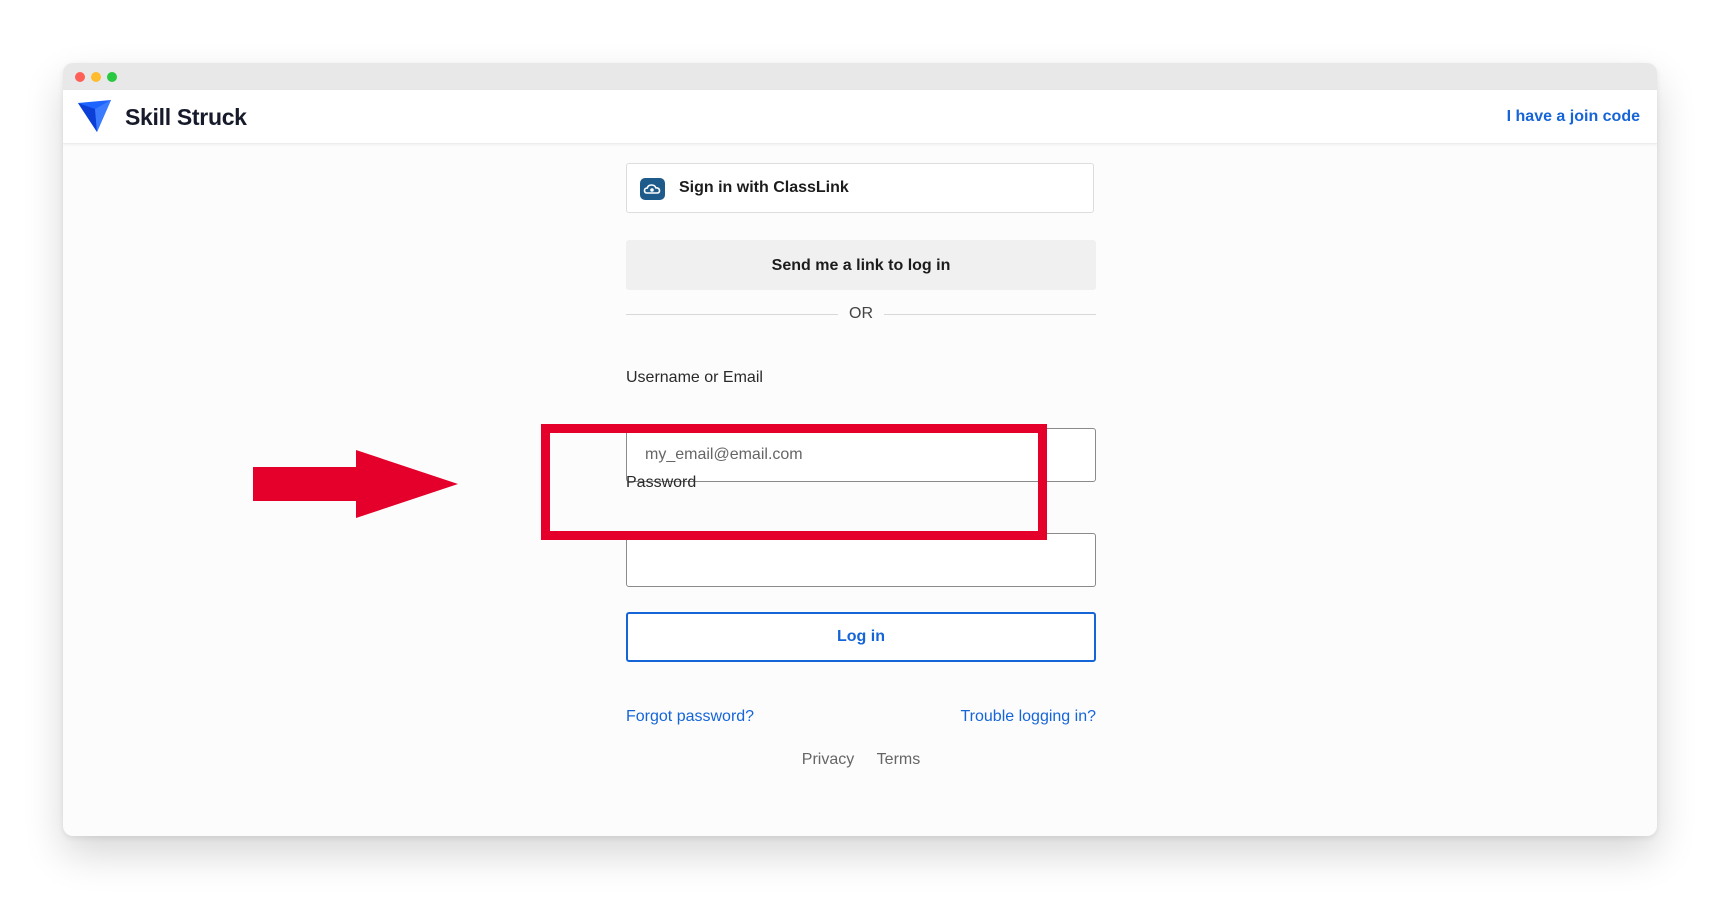 This screenshot has width=1720, height=898. Describe the element at coordinates (652, 189) in the screenshot. I see `classlink-cloud-icon` at that location.